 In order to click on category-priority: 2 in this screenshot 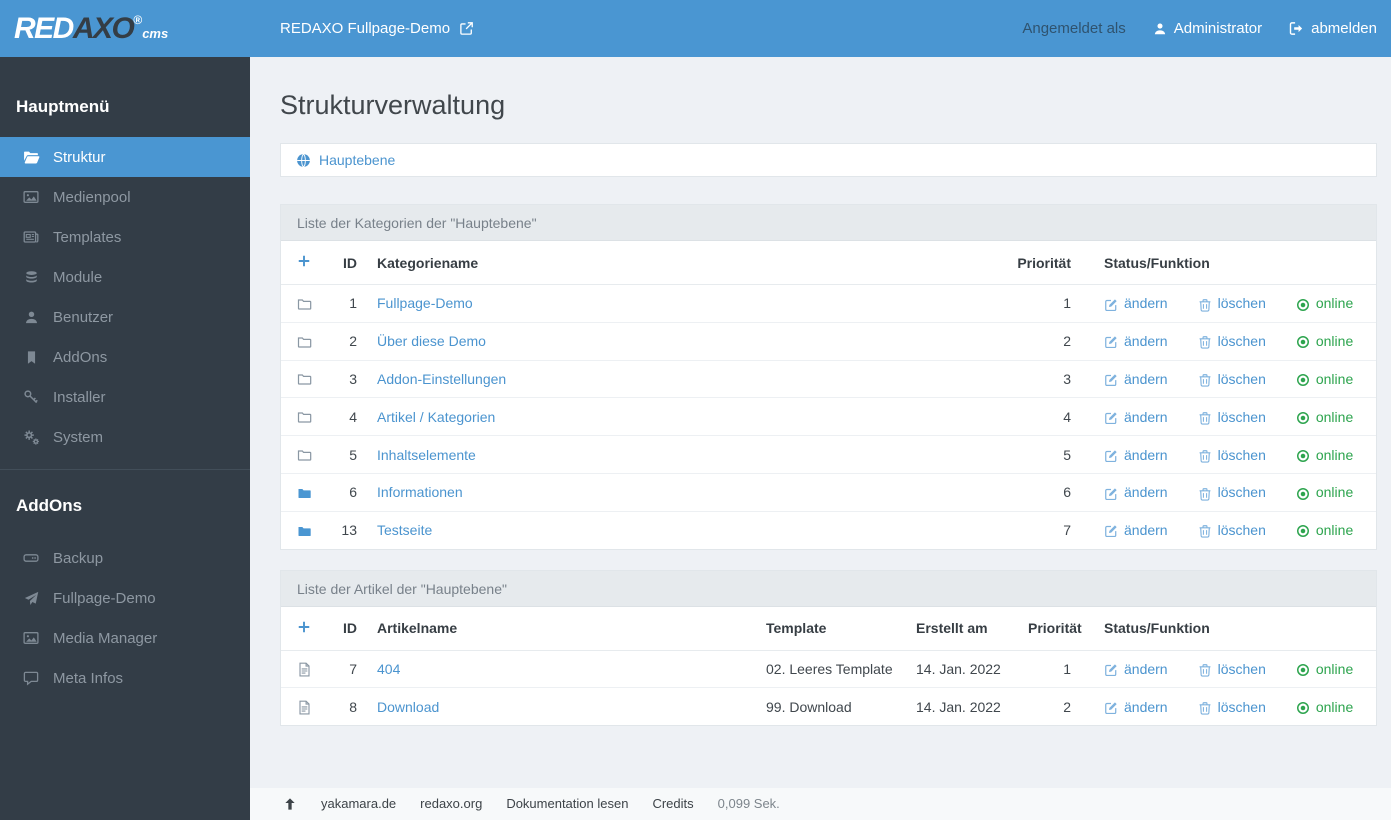, I will do `click(1036, 341)`.